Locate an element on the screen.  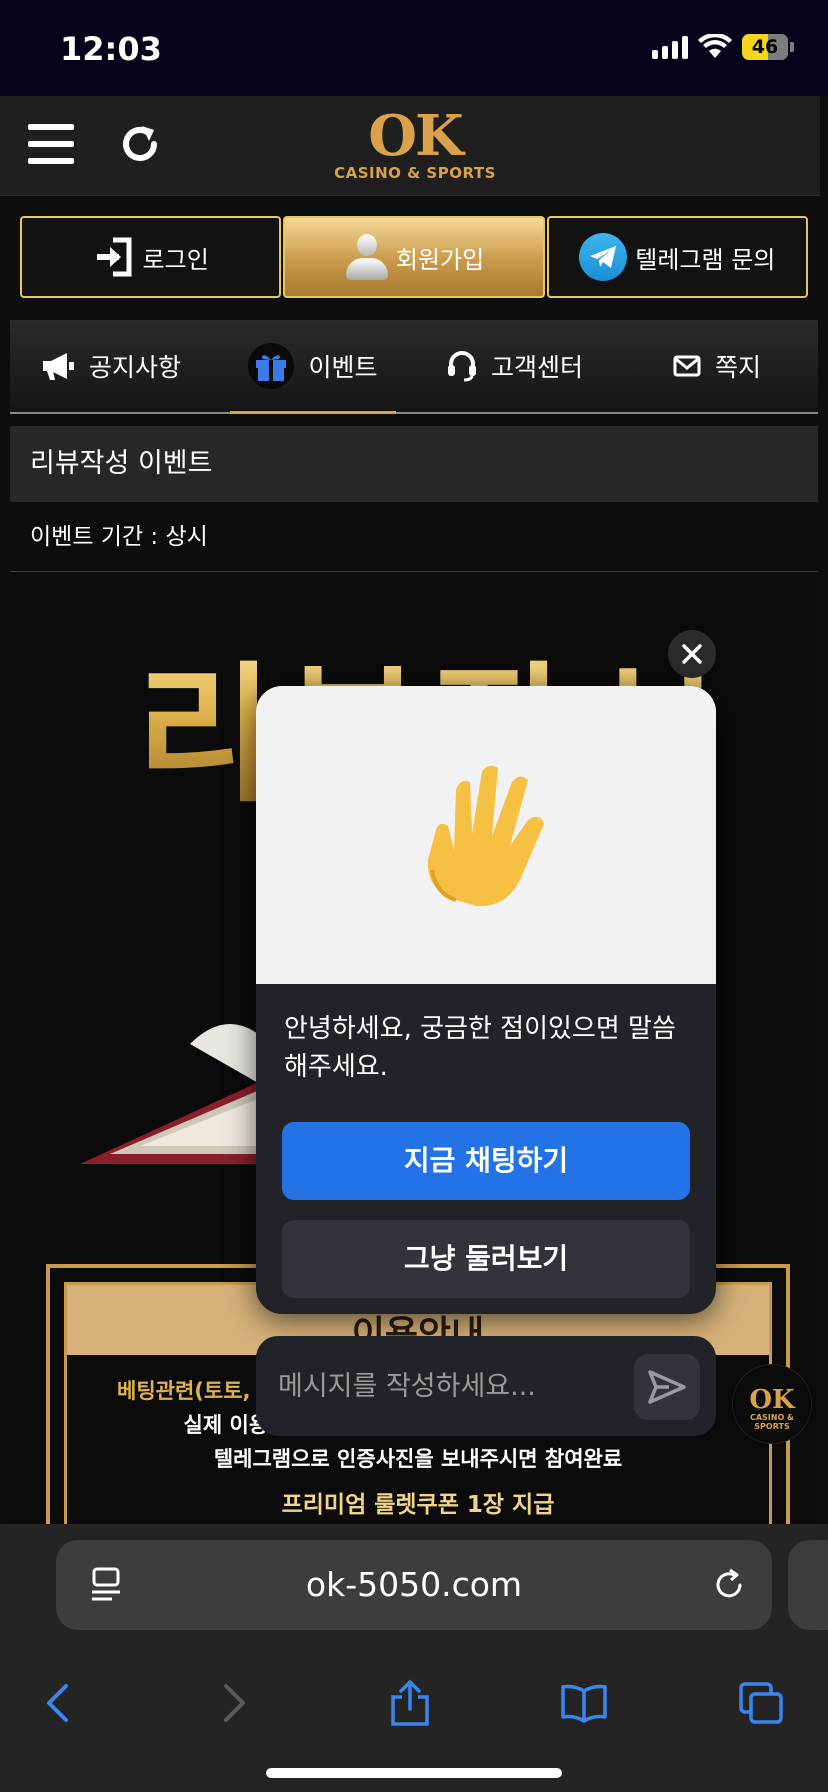
forward-icon is located at coordinates (235, 1703).